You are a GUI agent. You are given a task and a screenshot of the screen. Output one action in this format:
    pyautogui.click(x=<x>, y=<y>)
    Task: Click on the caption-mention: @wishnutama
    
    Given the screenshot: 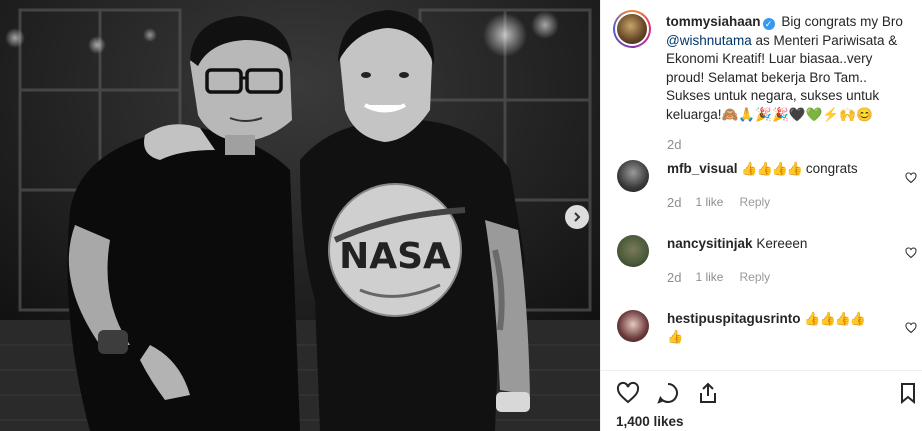 What is the action you would take?
    pyautogui.click(x=709, y=40)
    